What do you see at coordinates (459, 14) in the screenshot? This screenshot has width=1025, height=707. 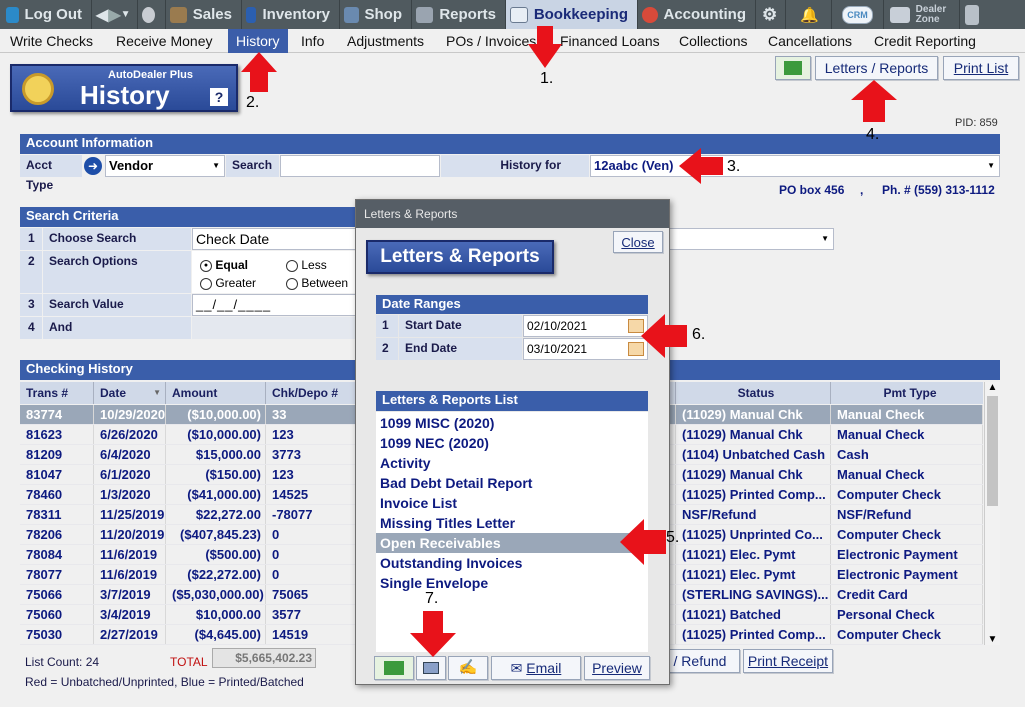 I see `nav-reports: Reports` at bounding box center [459, 14].